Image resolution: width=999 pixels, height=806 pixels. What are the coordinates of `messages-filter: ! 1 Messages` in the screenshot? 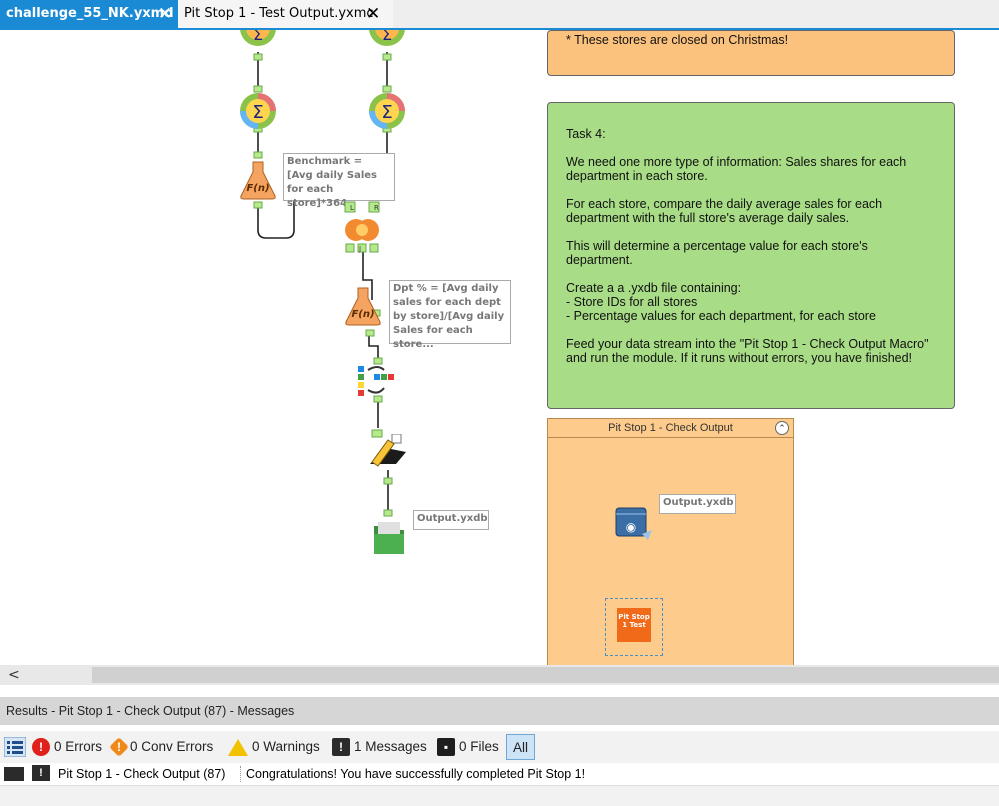 It's located at (379, 747).